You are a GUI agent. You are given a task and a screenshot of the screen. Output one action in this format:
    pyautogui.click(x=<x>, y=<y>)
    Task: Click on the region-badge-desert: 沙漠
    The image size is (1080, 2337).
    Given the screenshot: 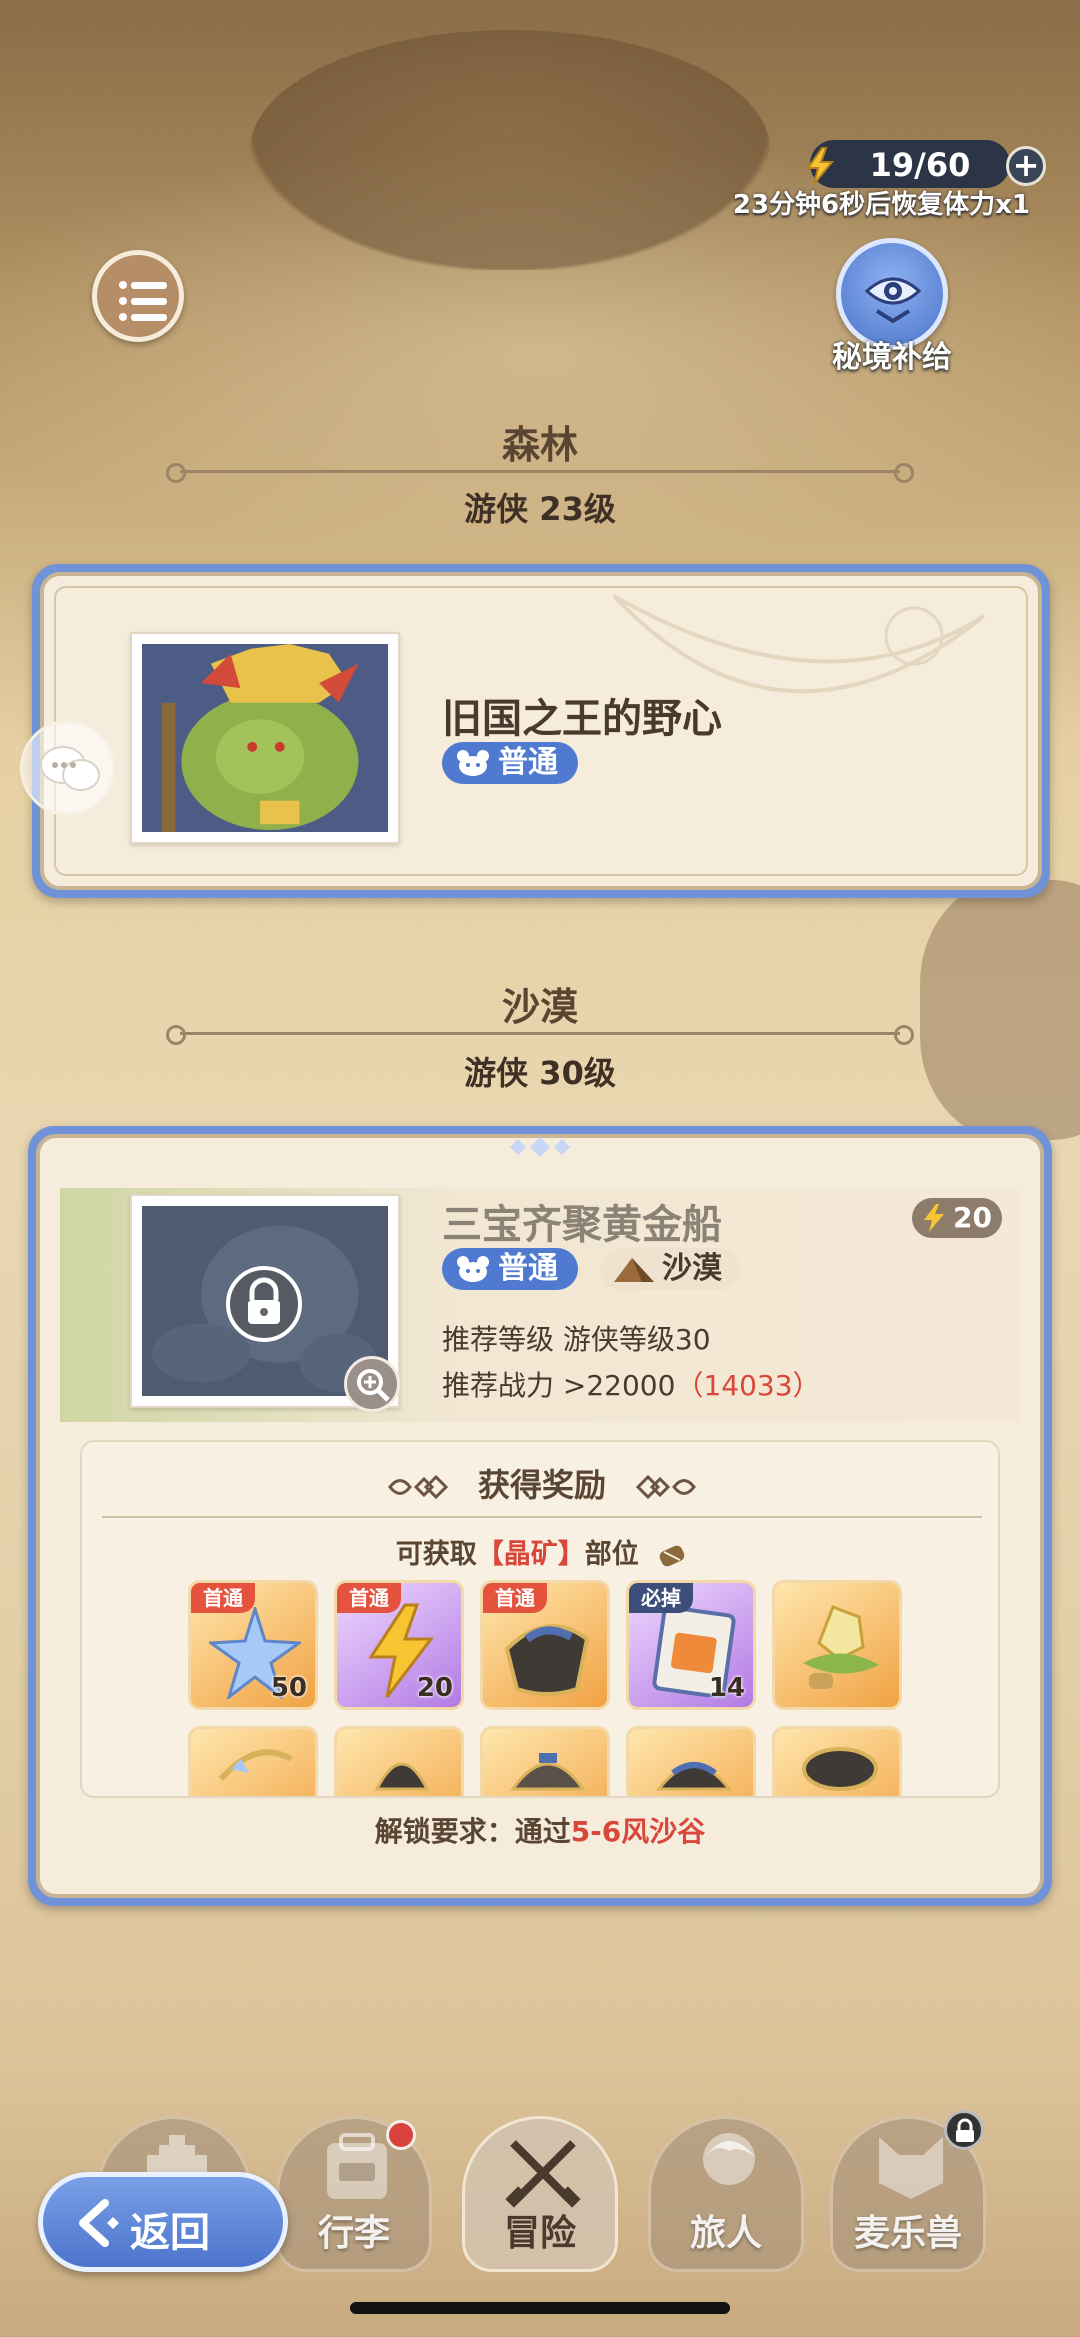 What is the action you would take?
    pyautogui.click(x=670, y=1269)
    